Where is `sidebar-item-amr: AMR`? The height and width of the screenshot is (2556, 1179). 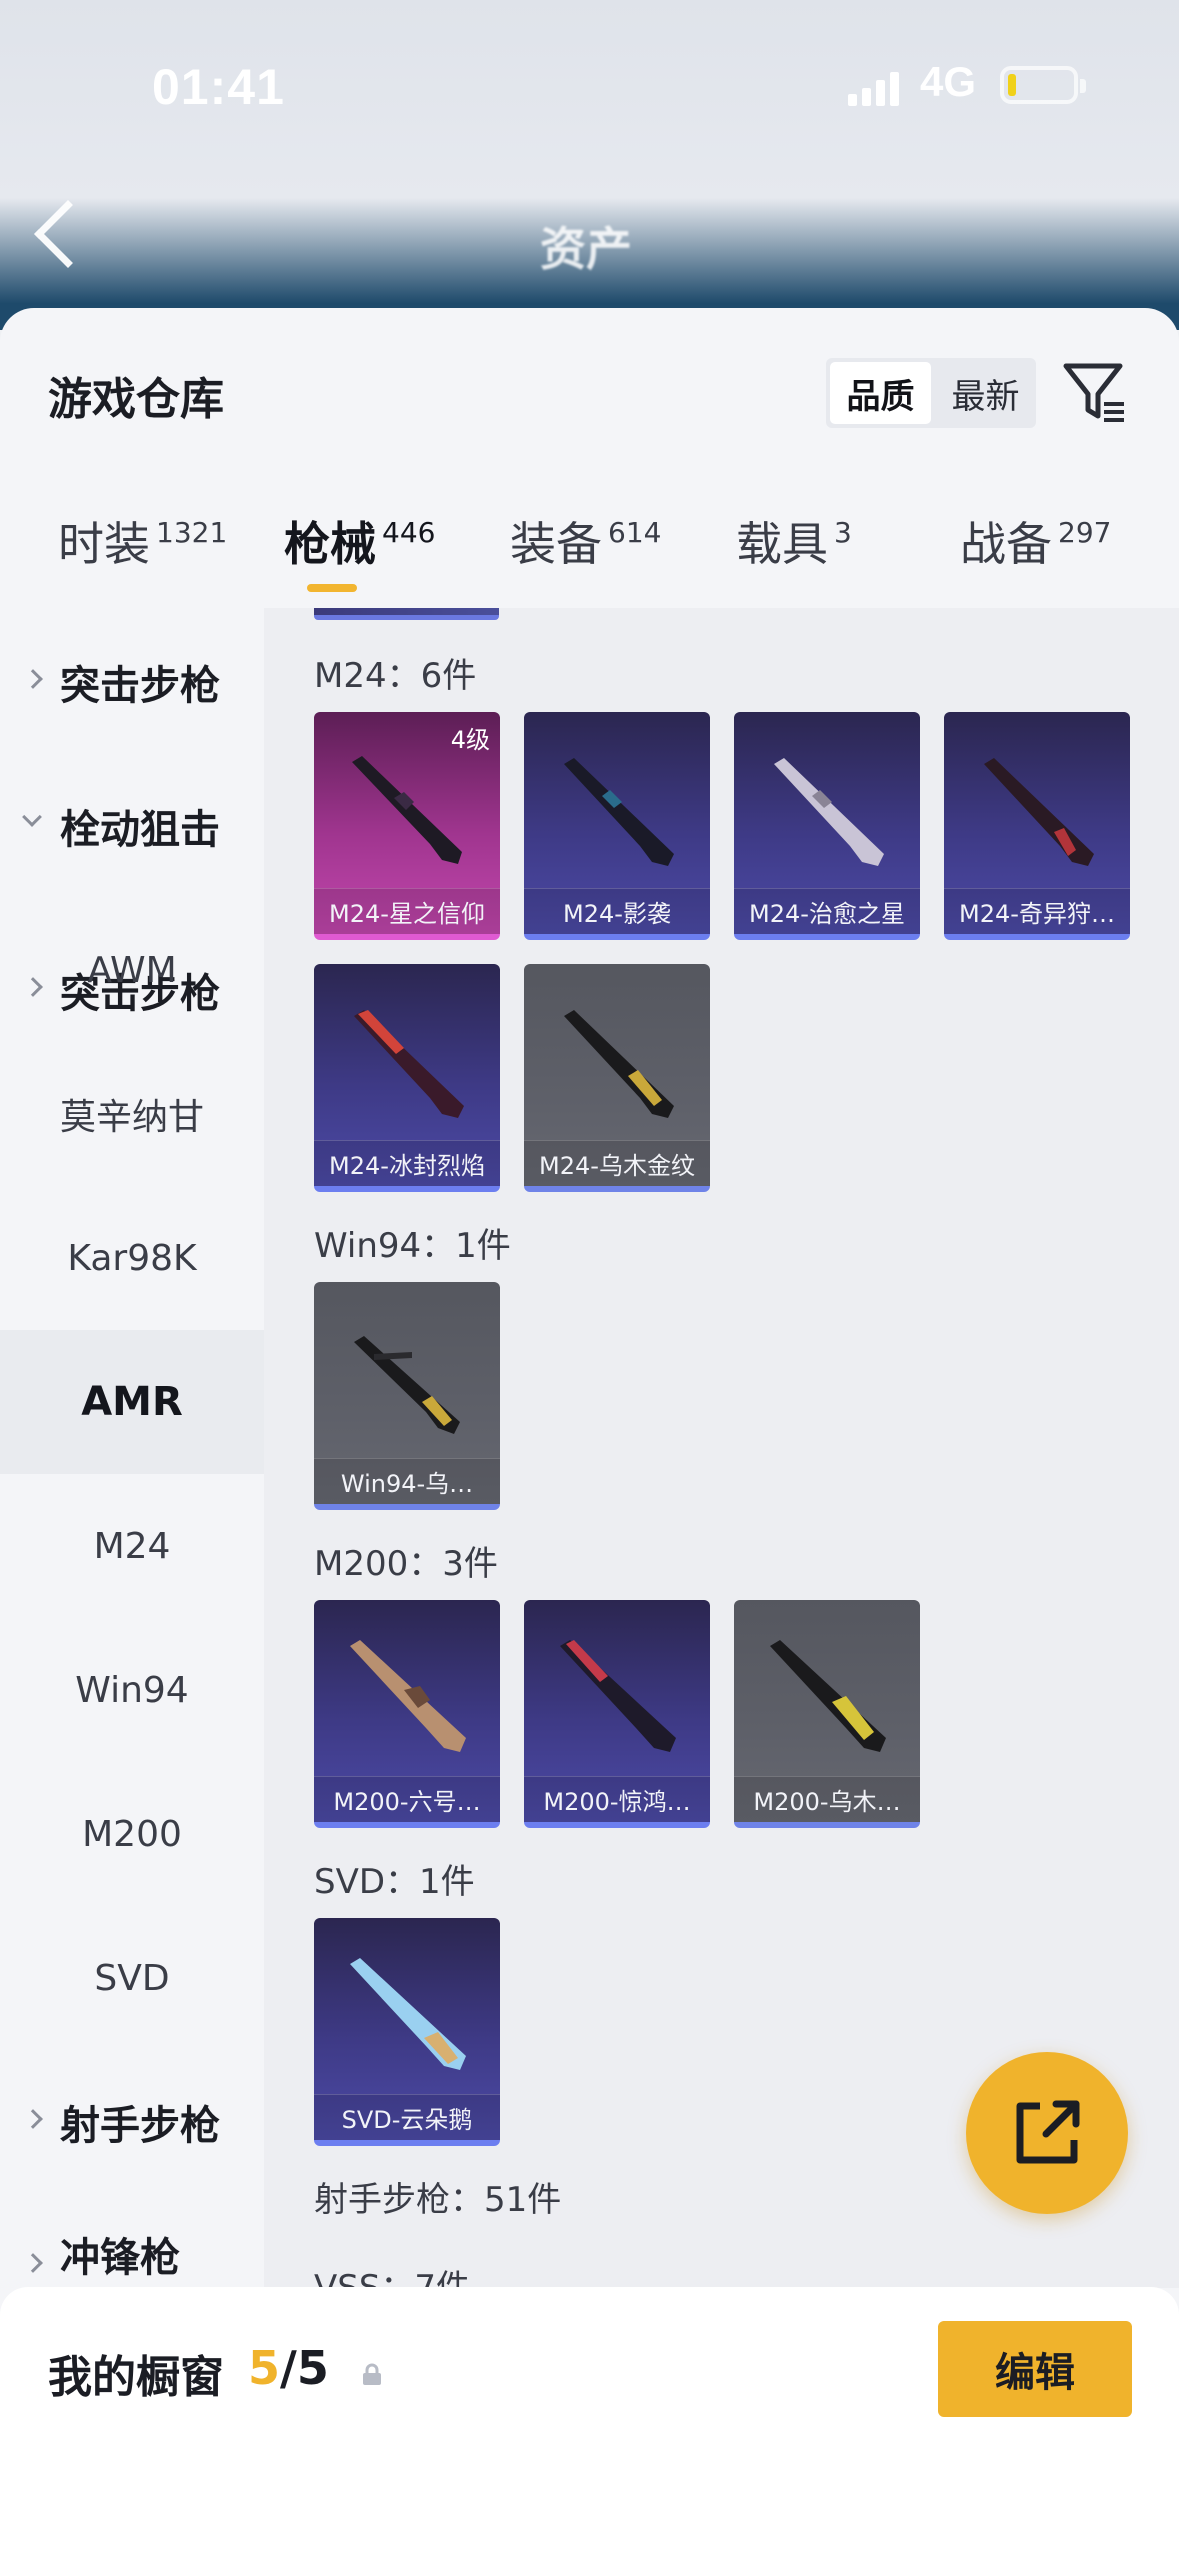 sidebar-item-amr: AMR is located at coordinates (132, 1402).